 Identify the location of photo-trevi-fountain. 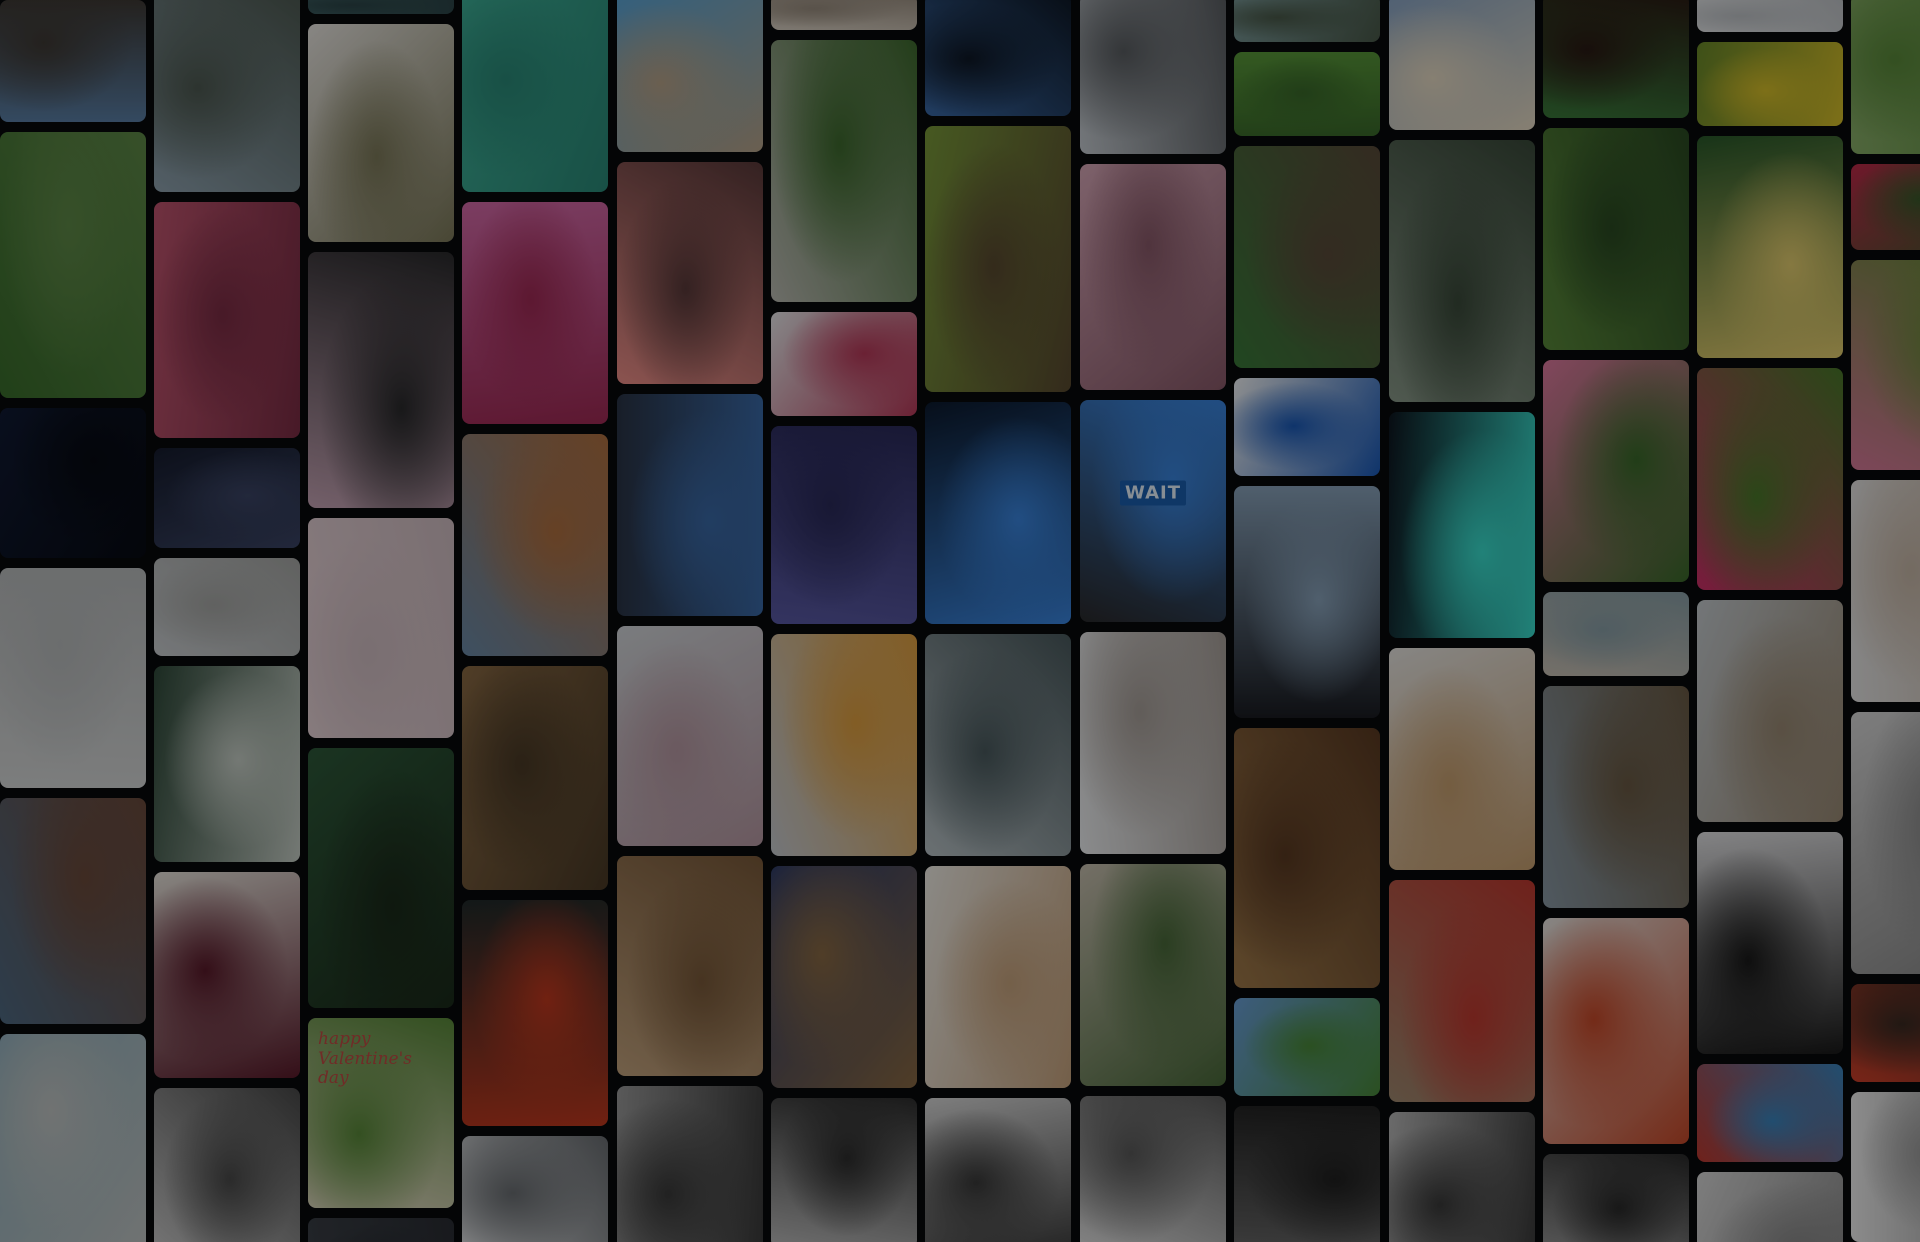
(1616, 634).